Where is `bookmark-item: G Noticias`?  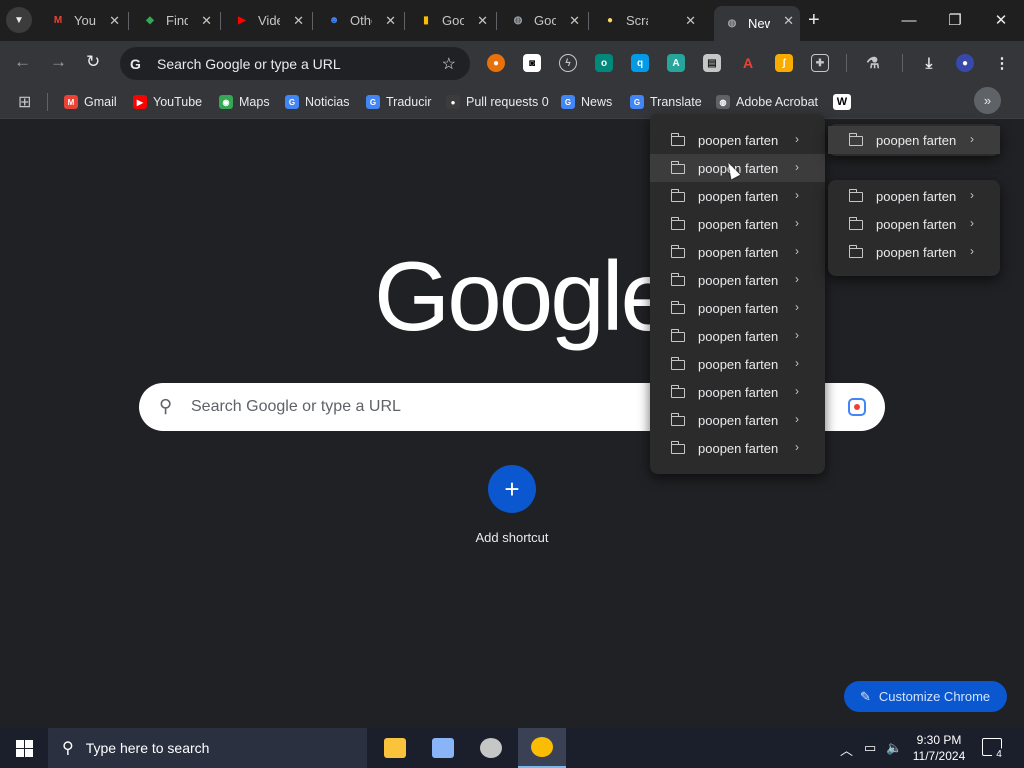
bookmark-item: G Noticias is located at coordinates (317, 102).